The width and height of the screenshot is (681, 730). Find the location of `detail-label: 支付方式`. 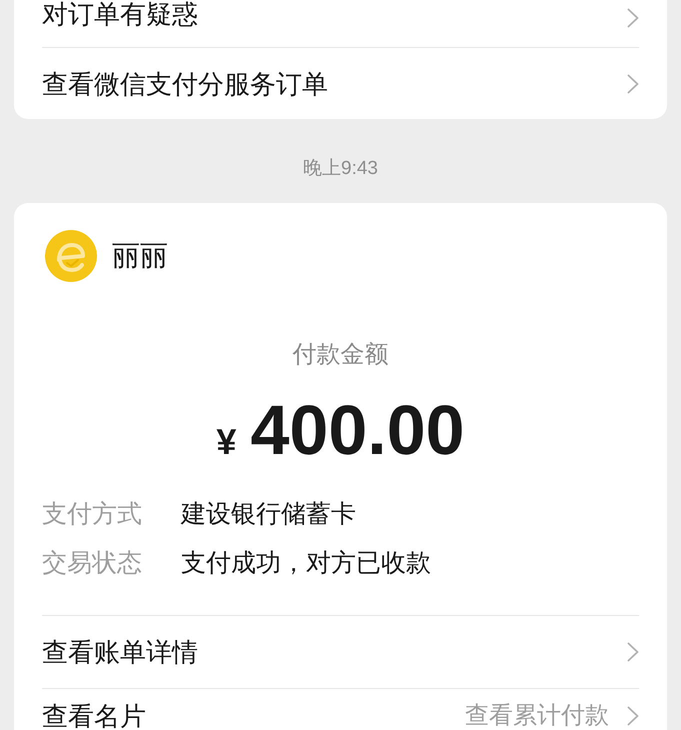

detail-label: 支付方式 is located at coordinates (92, 514).